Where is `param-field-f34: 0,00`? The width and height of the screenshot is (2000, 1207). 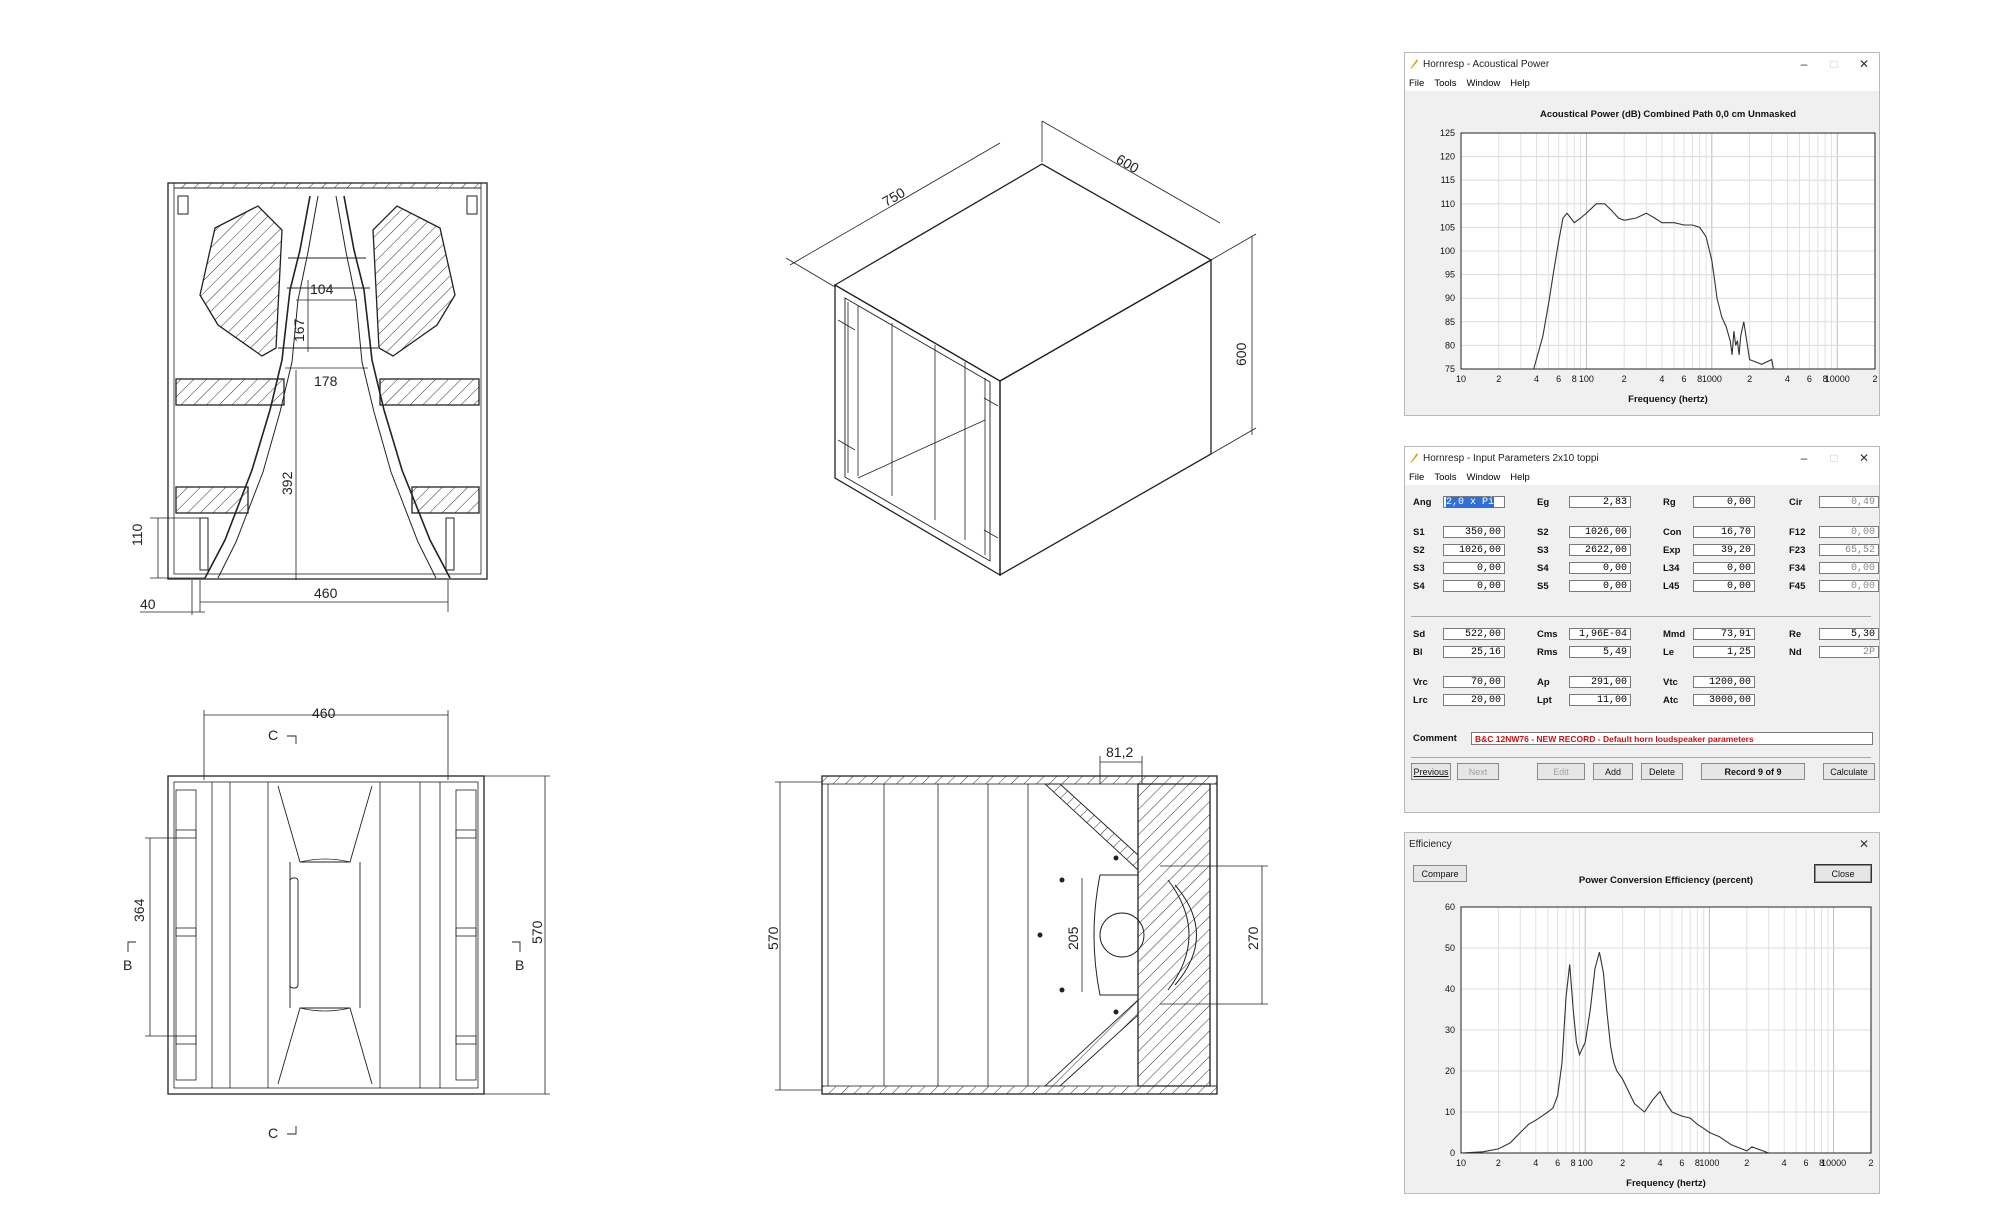
param-field-f34: 0,00 is located at coordinates (1849, 568).